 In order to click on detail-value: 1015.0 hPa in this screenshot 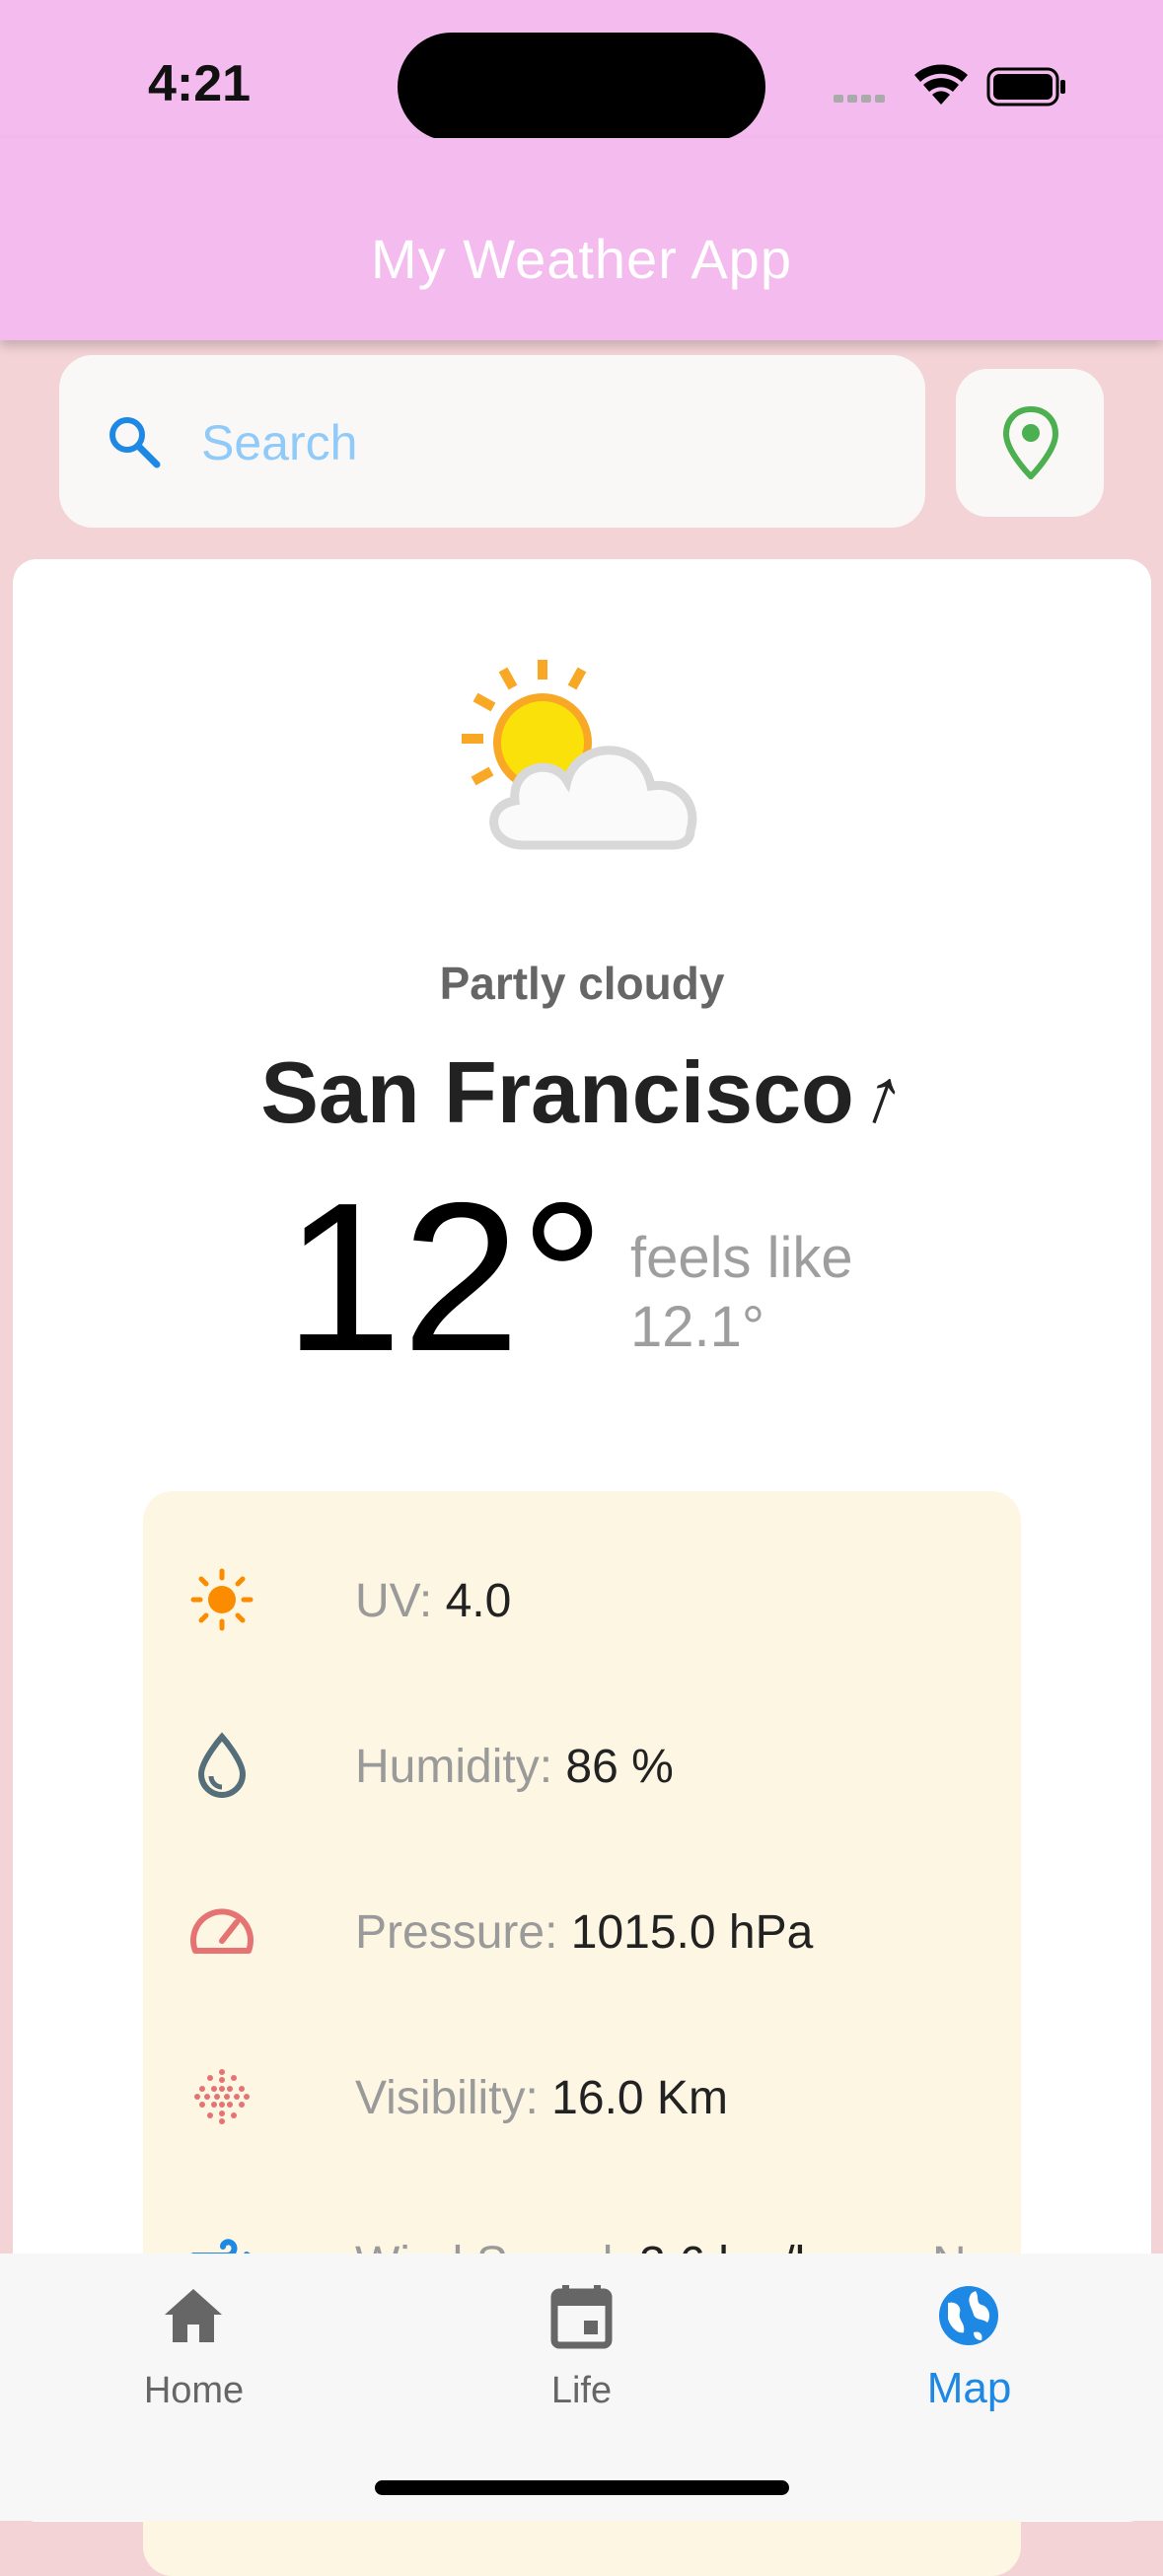, I will do `click(692, 1933)`.